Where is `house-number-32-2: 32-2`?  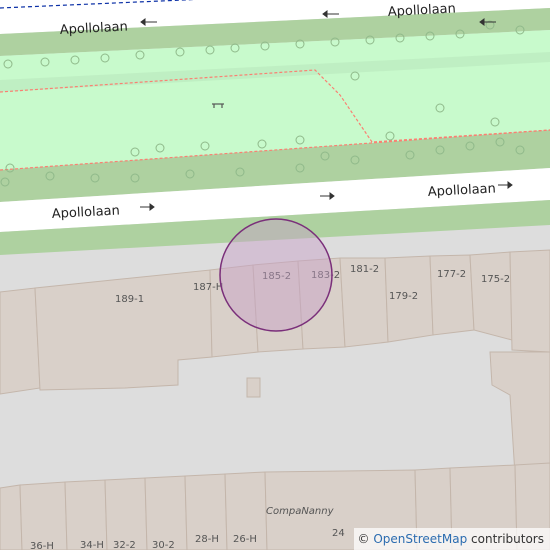 house-number-32-2: 32-2 is located at coordinates (124, 545).